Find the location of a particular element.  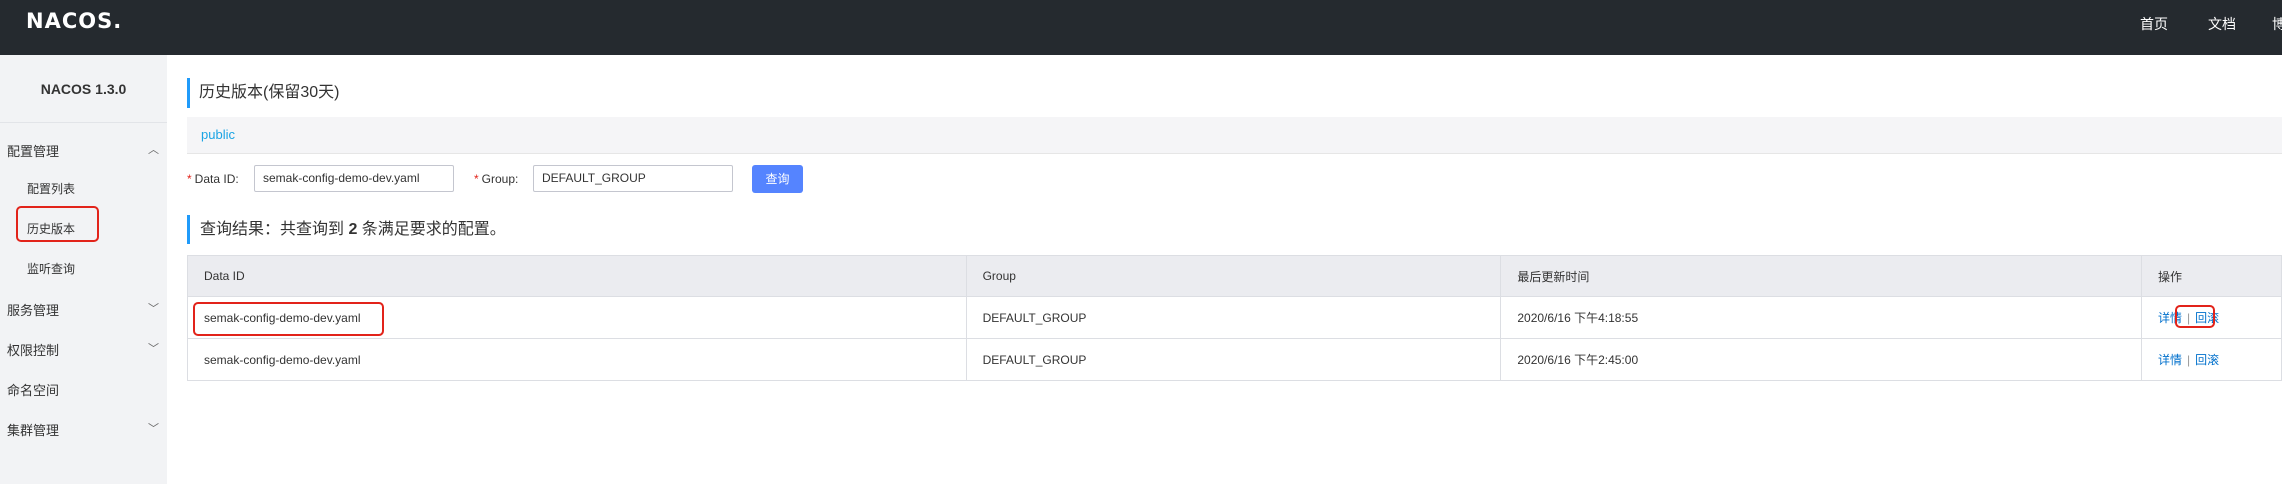

history-highlight-box is located at coordinates (57, 224).